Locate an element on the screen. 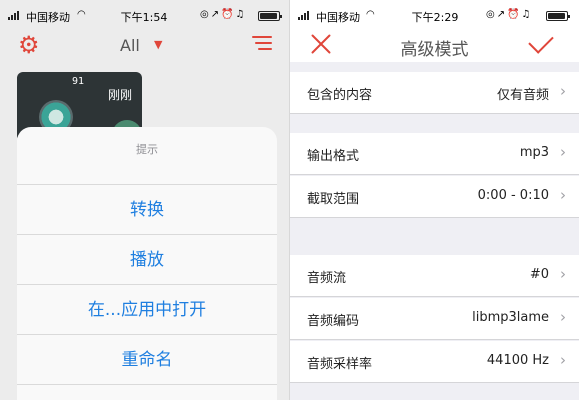 The width and height of the screenshot is (579, 400). settings-row-audio-codec: 音频编码 libmp3lame › is located at coordinates (434, 319).